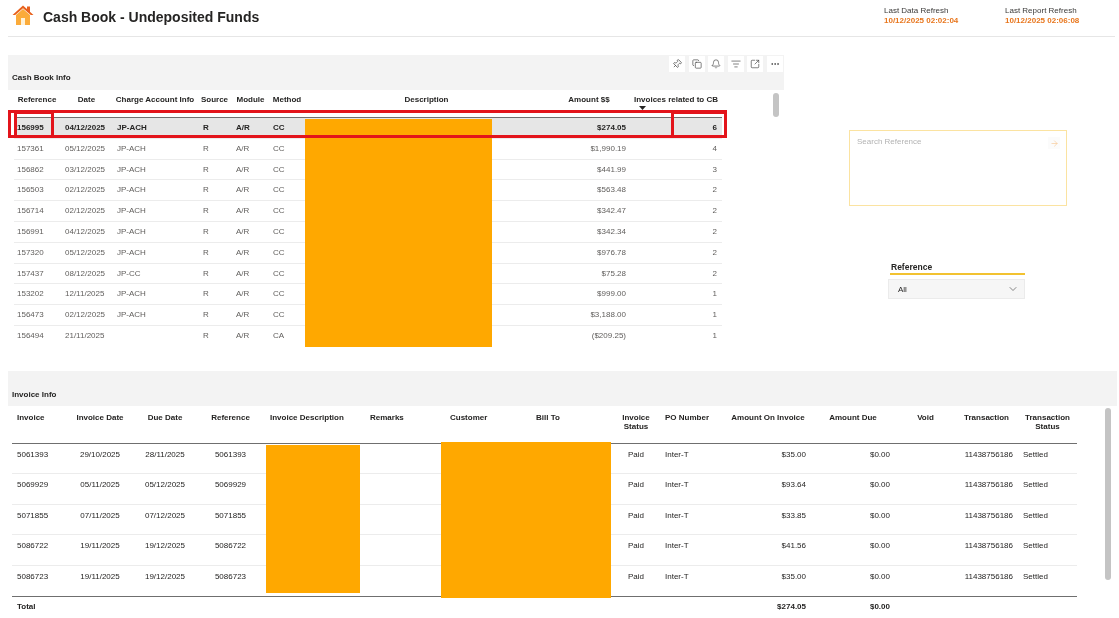  What do you see at coordinates (1047, 422) in the screenshot?
I see `column-header: Transaction Status` at bounding box center [1047, 422].